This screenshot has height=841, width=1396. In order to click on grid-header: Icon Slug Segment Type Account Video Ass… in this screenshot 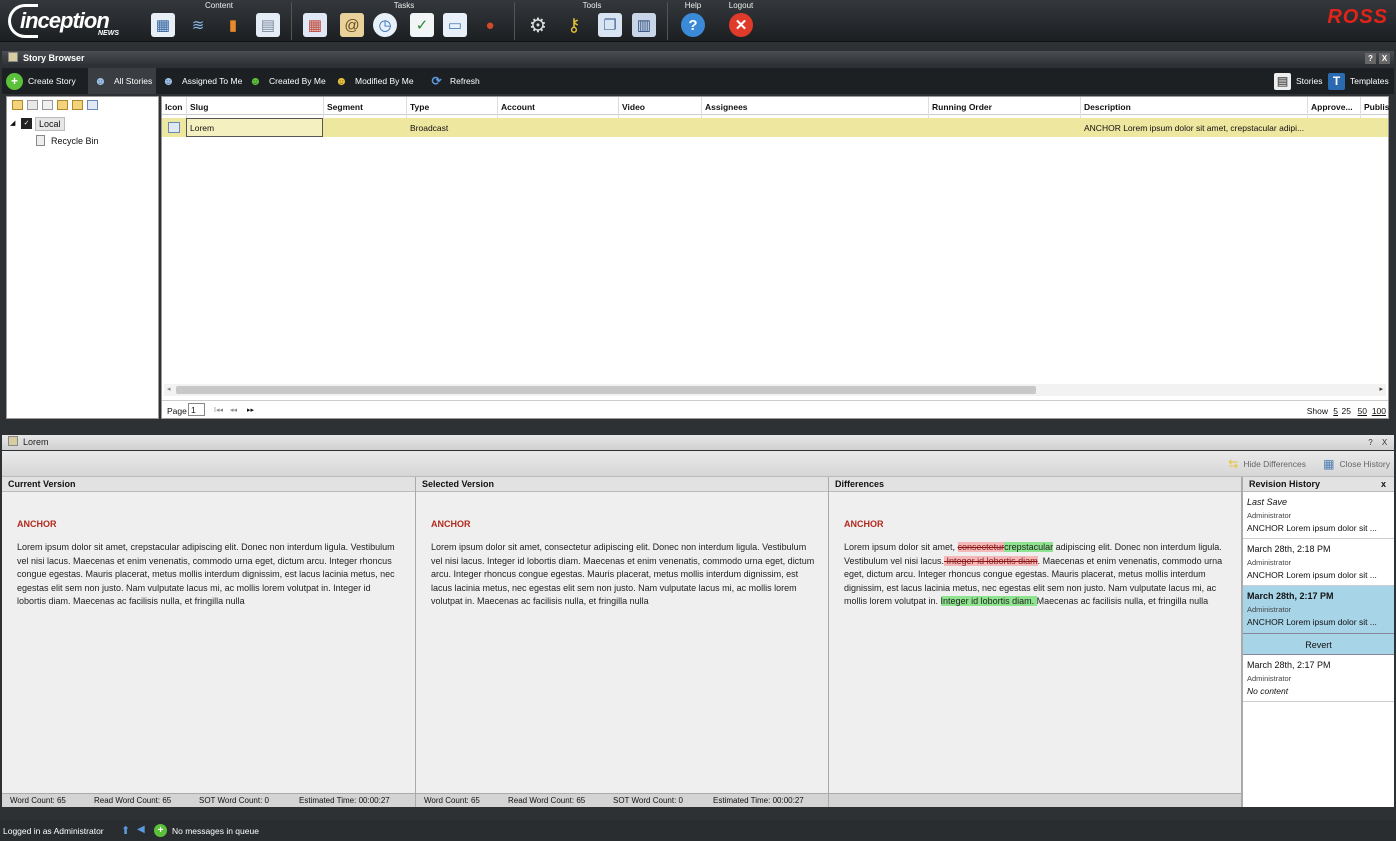, I will do `click(776, 106)`.